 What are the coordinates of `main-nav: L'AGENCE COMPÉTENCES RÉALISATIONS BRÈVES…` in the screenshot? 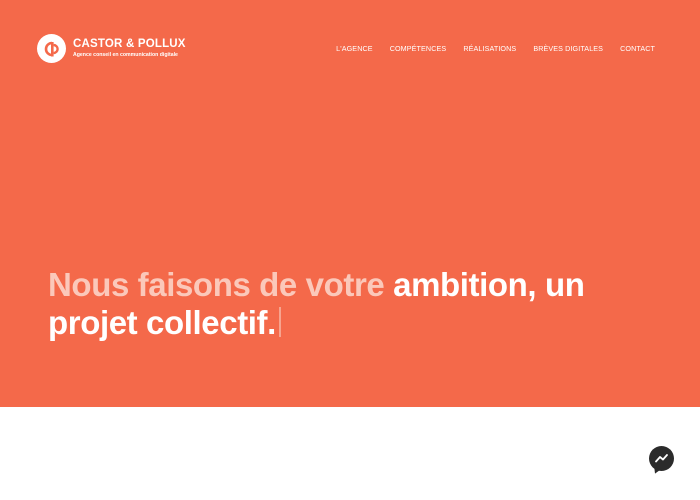 It's located at (495, 48).